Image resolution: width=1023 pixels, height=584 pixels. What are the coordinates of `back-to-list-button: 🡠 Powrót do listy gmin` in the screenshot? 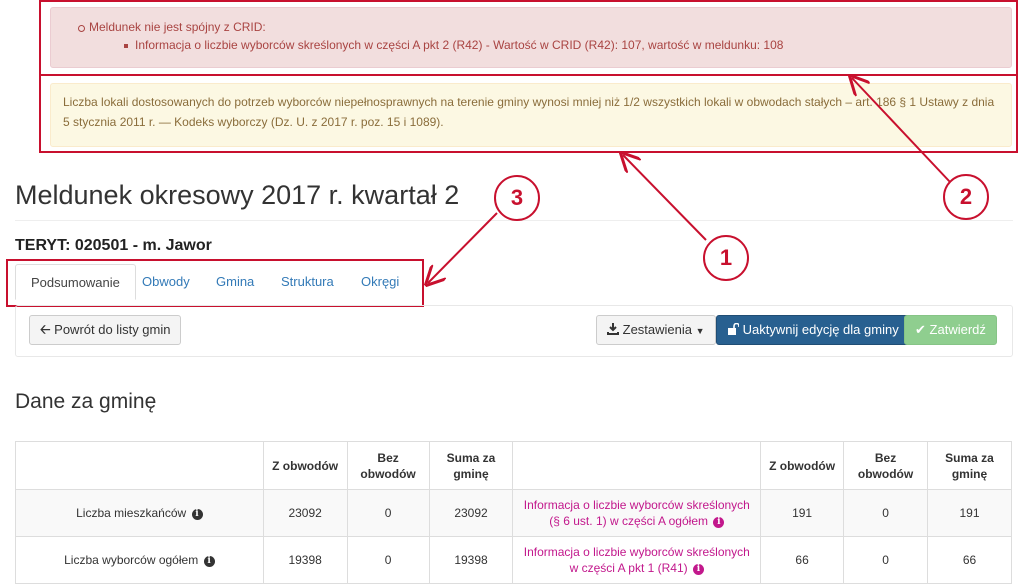 It's located at (105, 330).